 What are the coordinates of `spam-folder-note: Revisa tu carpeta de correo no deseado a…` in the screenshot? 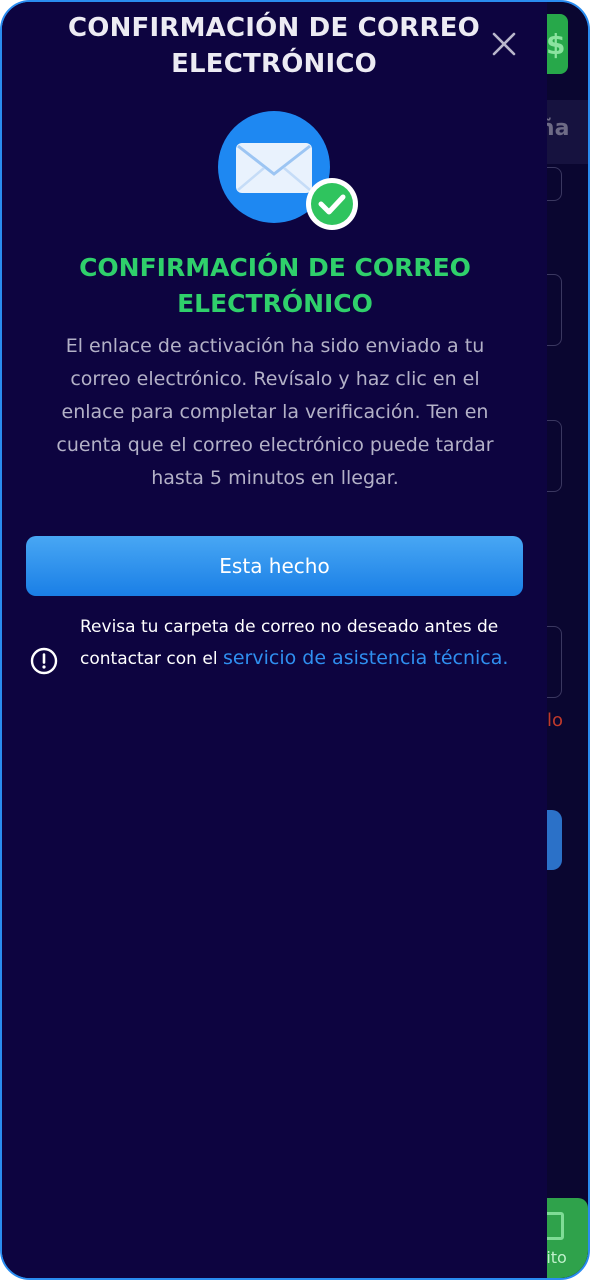 It's located at (306, 643).